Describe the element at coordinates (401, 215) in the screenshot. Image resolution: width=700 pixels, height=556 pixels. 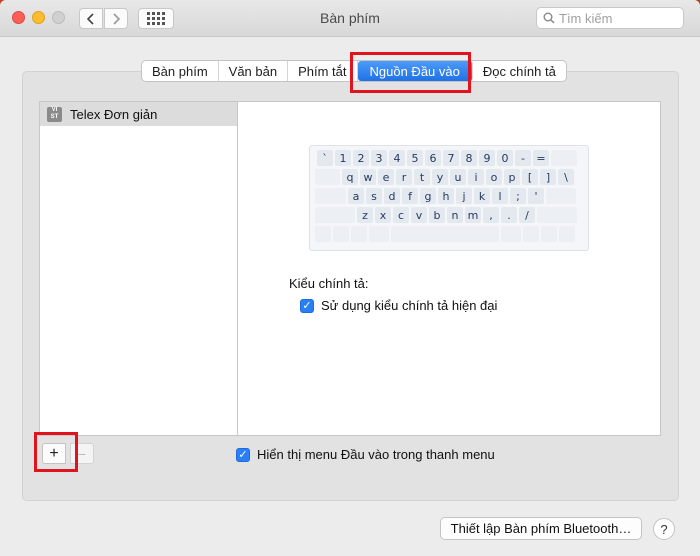
I see `key: c` at that location.